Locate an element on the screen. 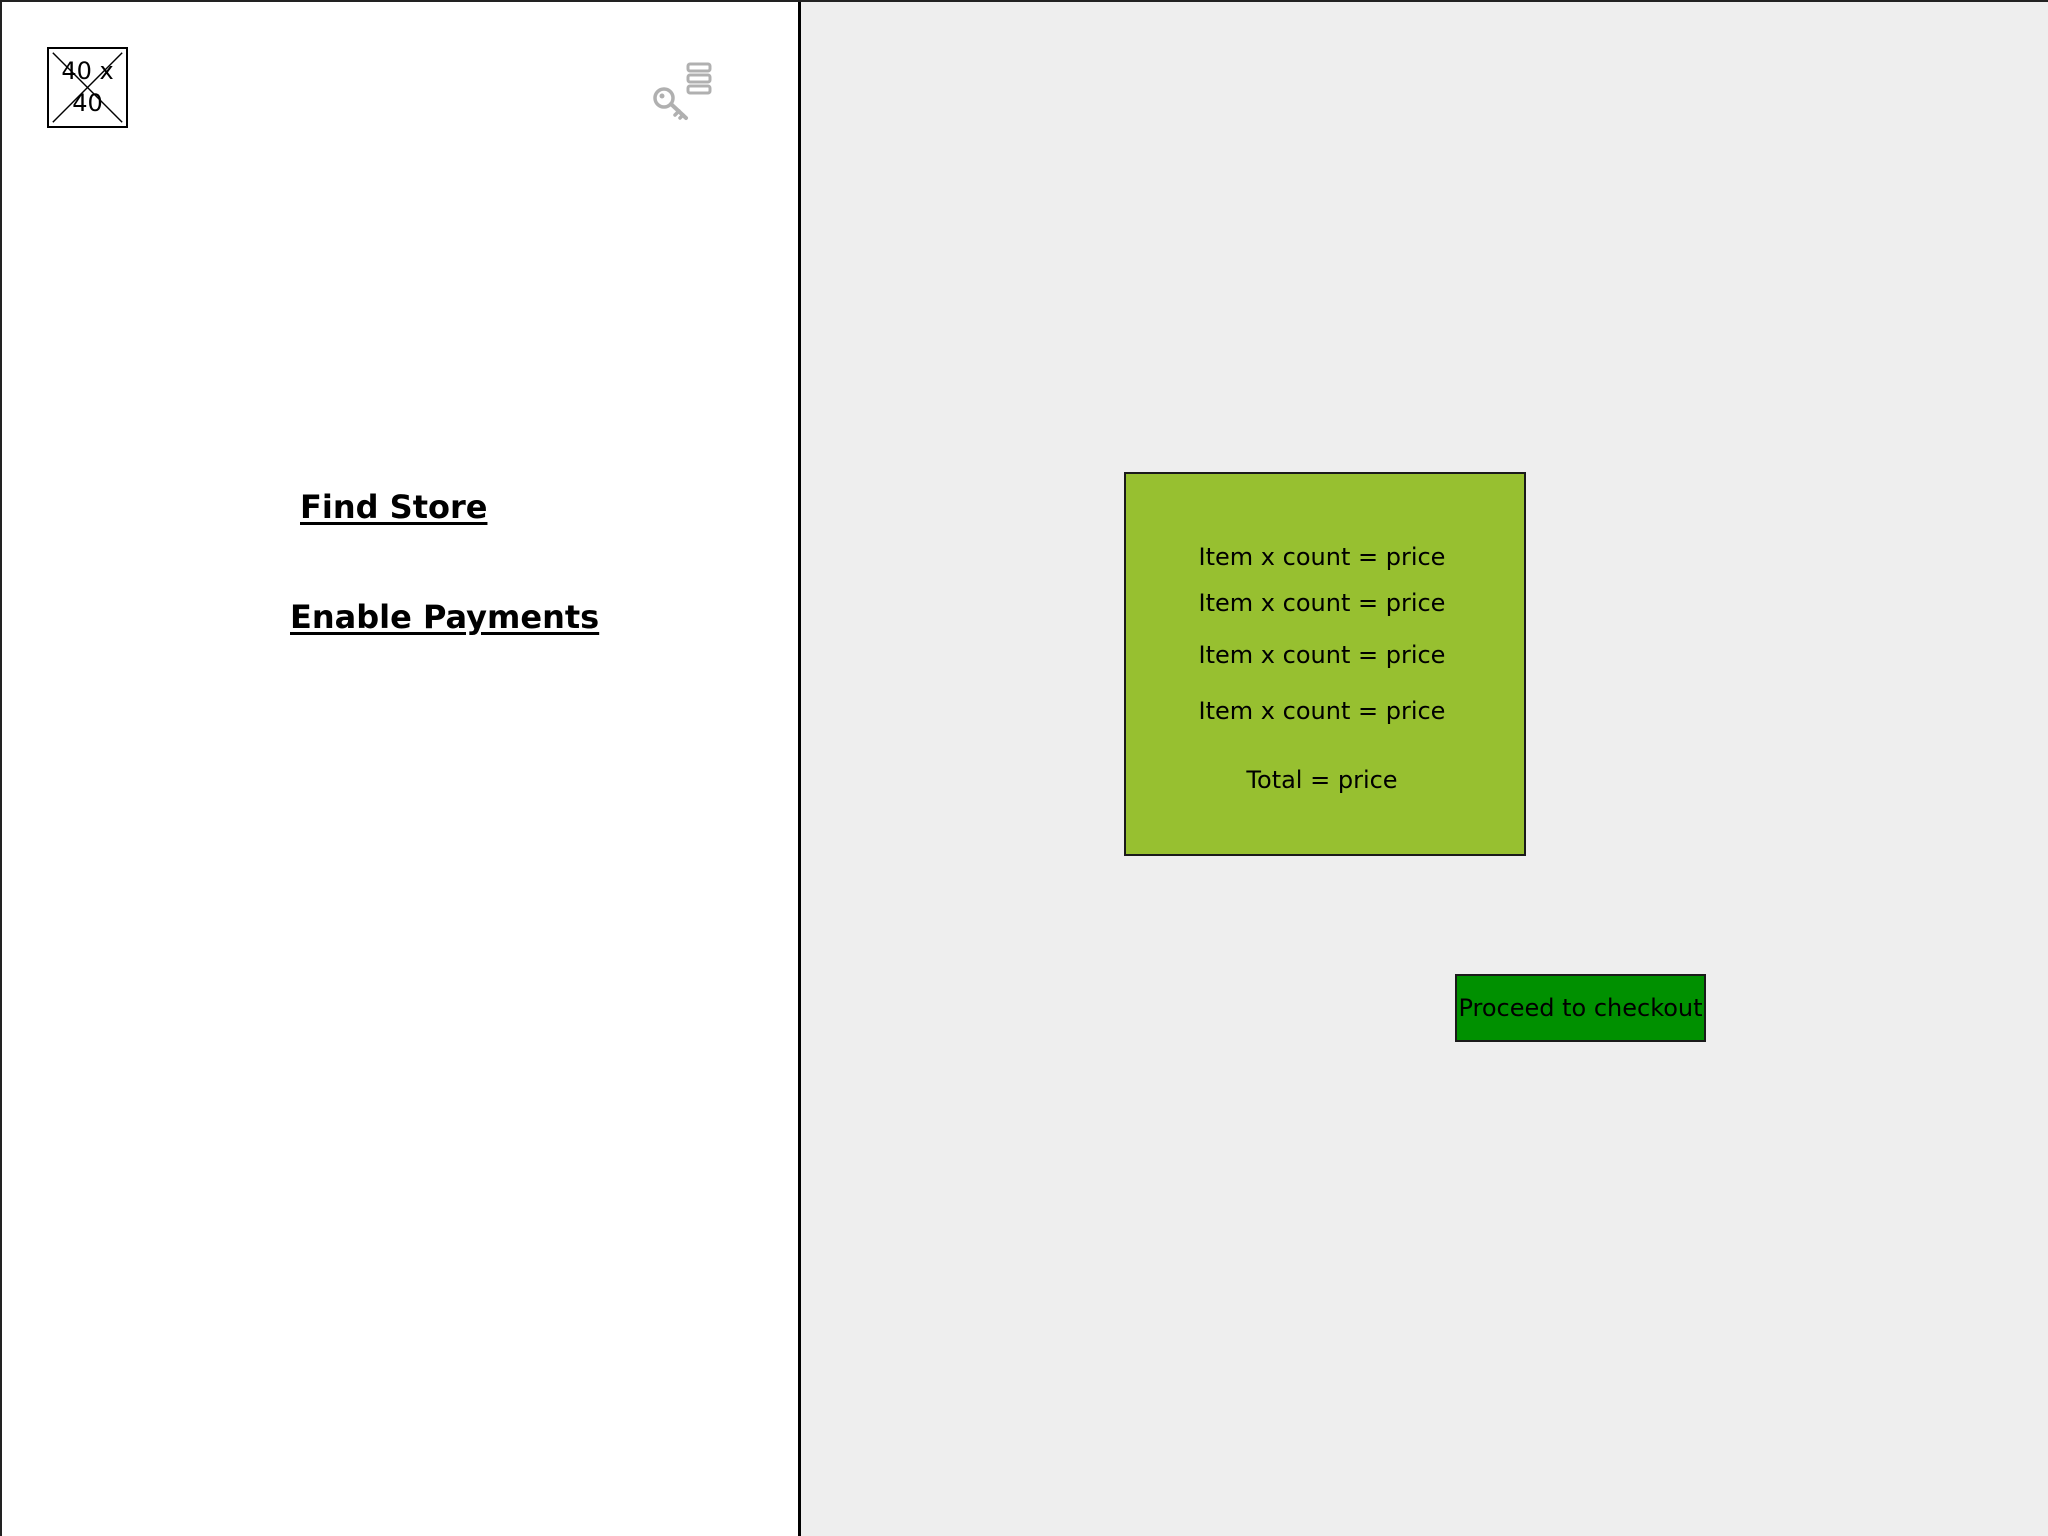 This screenshot has height=1536, width=2048. logo-placeholder-image: 40 x 40 is located at coordinates (87, 87).